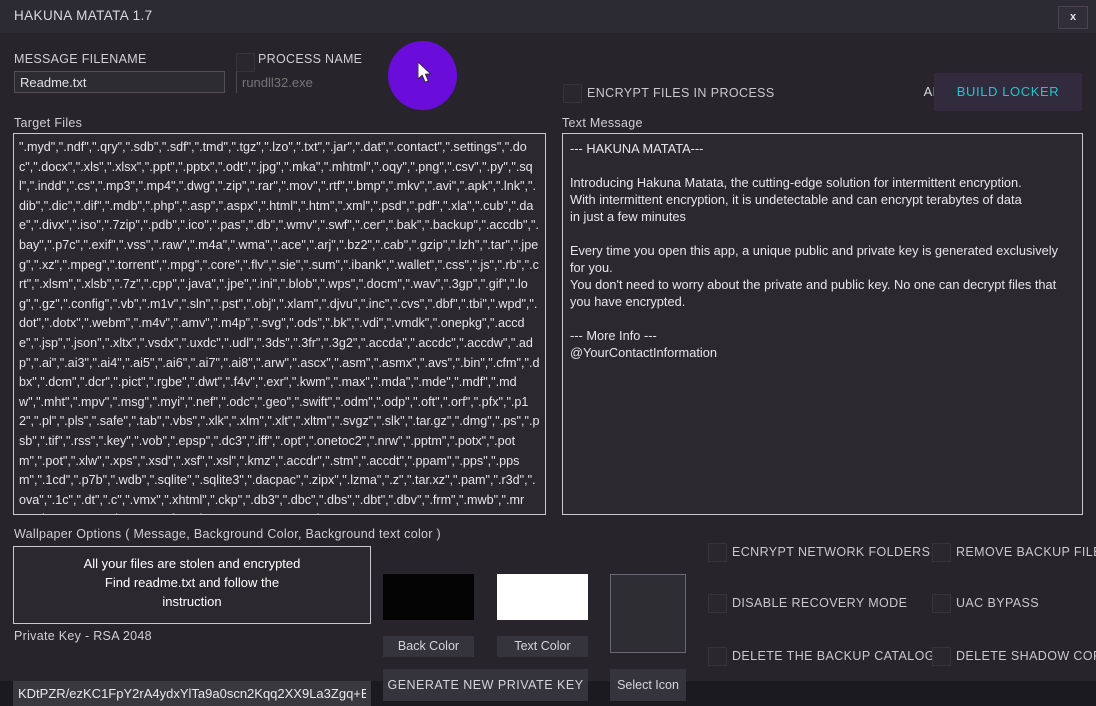 Image resolution: width=1096 pixels, height=706 pixels. What do you see at coordinates (1008, 92) in the screenshot?
I see `build-locker-button: BUILD LOCKER` at bounding box center [1008, 92].